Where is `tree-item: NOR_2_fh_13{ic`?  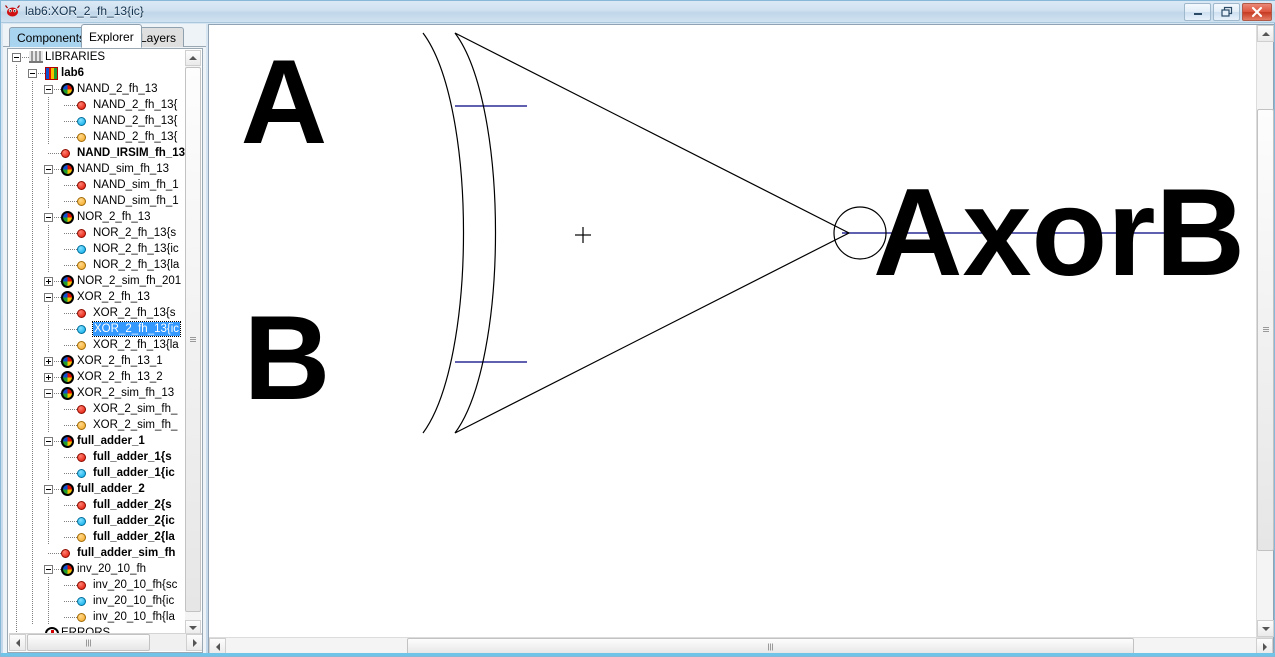 tree-item: NOR_2_fh_13{ic is located at coordinates (98, 249).